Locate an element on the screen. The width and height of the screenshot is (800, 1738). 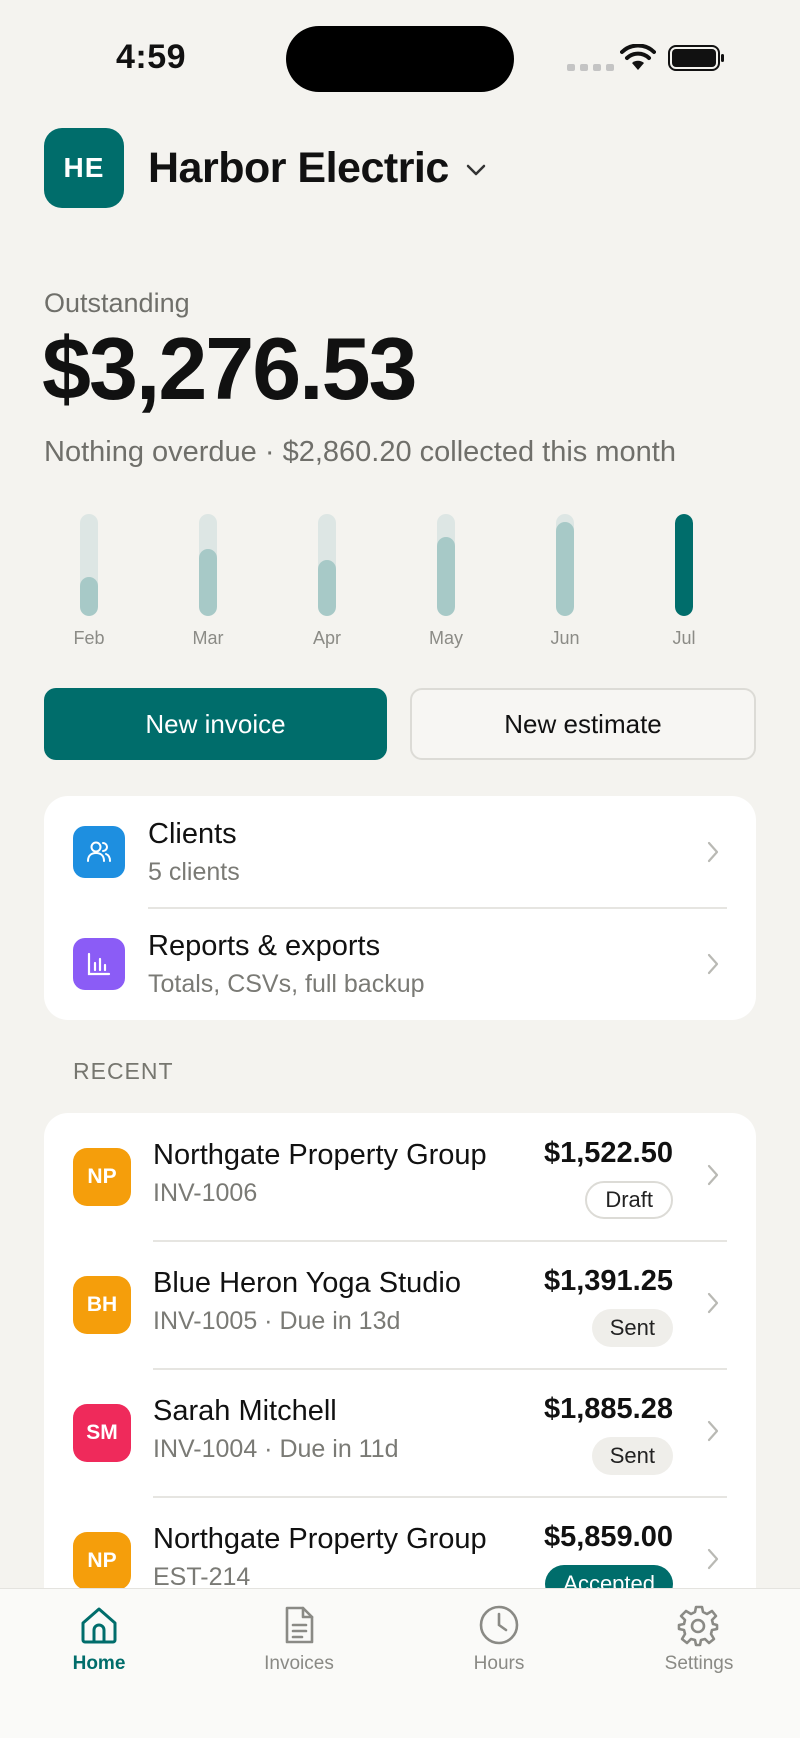
tab-invoices: Invoices is located at coordinates (299, 1637).